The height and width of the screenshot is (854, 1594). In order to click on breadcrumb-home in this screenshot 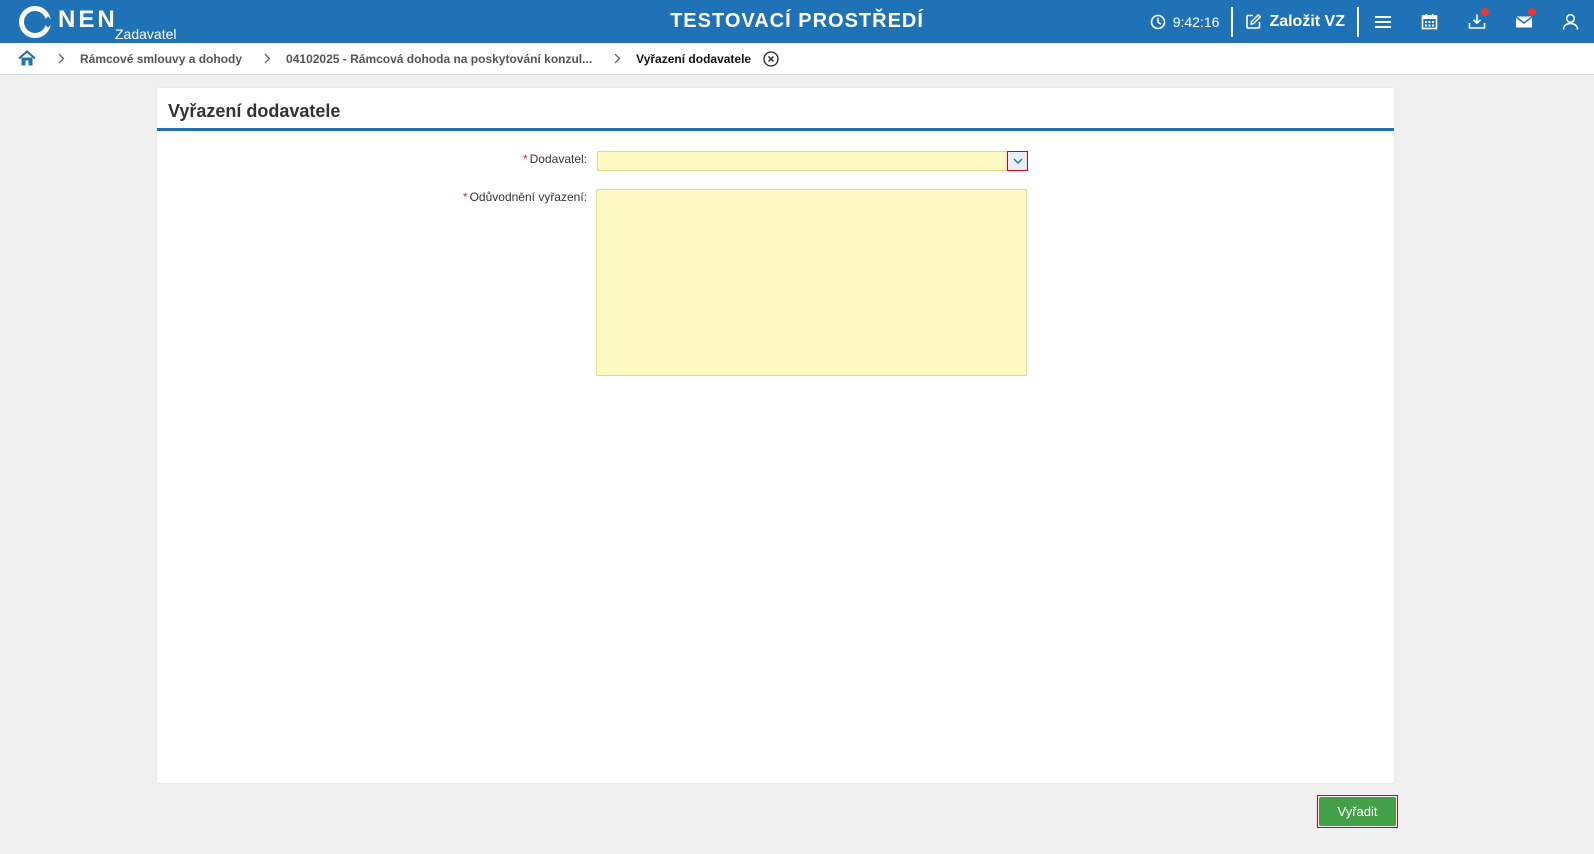, I will do `click(27, 58)`.